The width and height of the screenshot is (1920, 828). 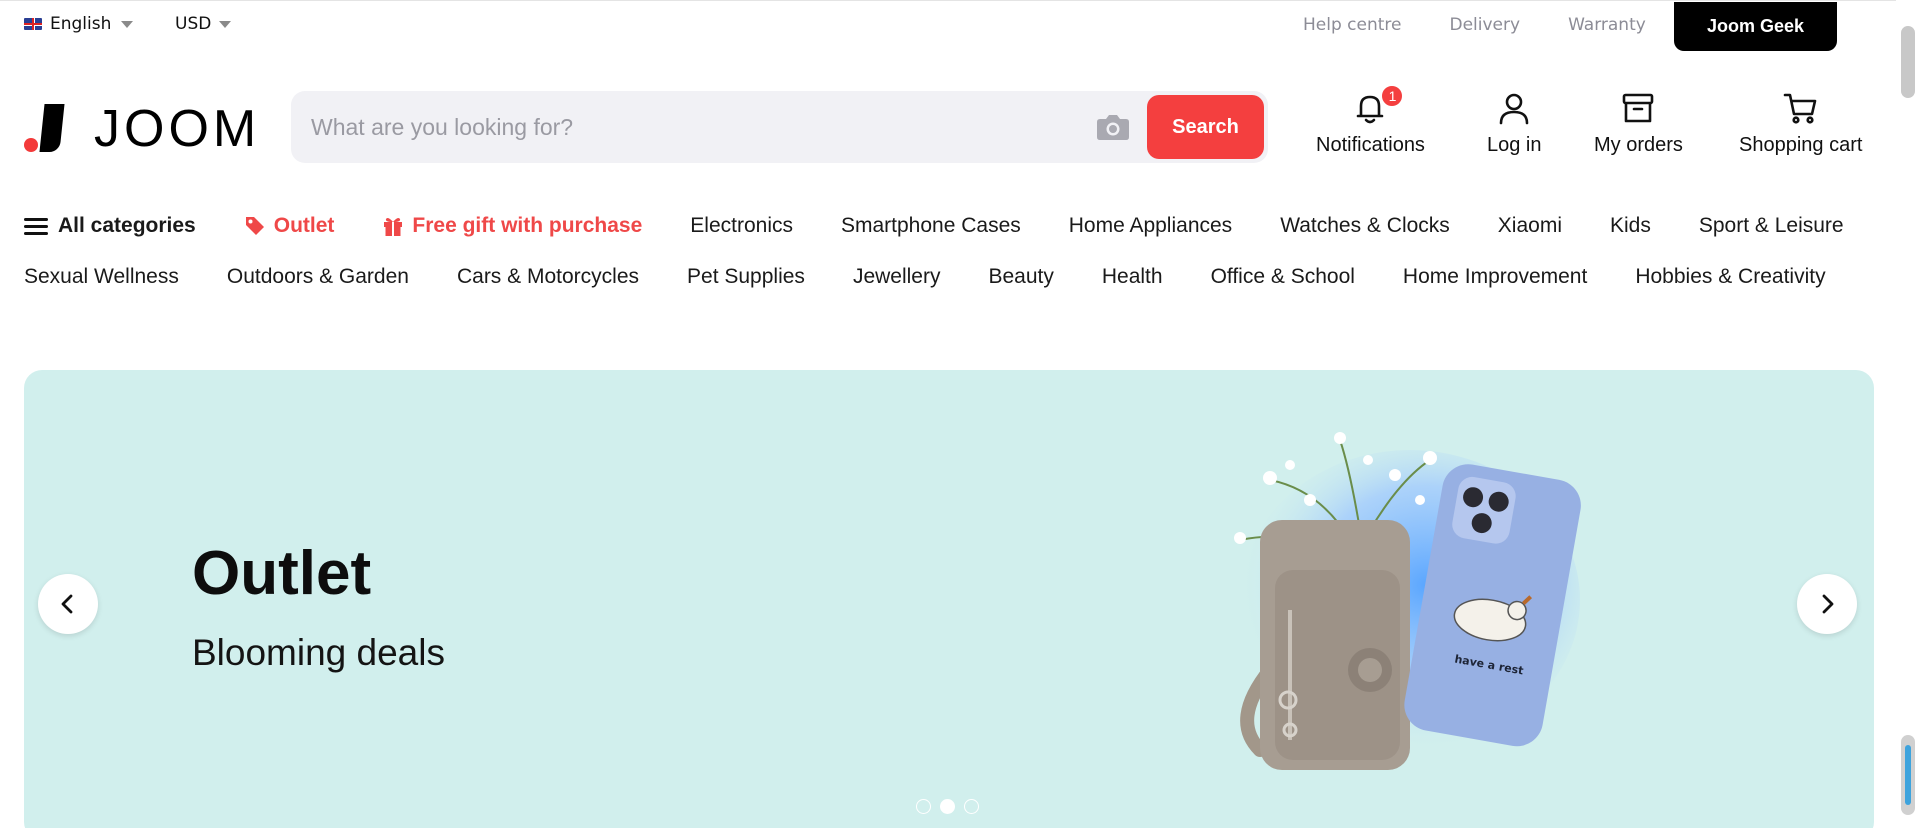 I want to click on camera-icon, so click(x=1113, y=127).